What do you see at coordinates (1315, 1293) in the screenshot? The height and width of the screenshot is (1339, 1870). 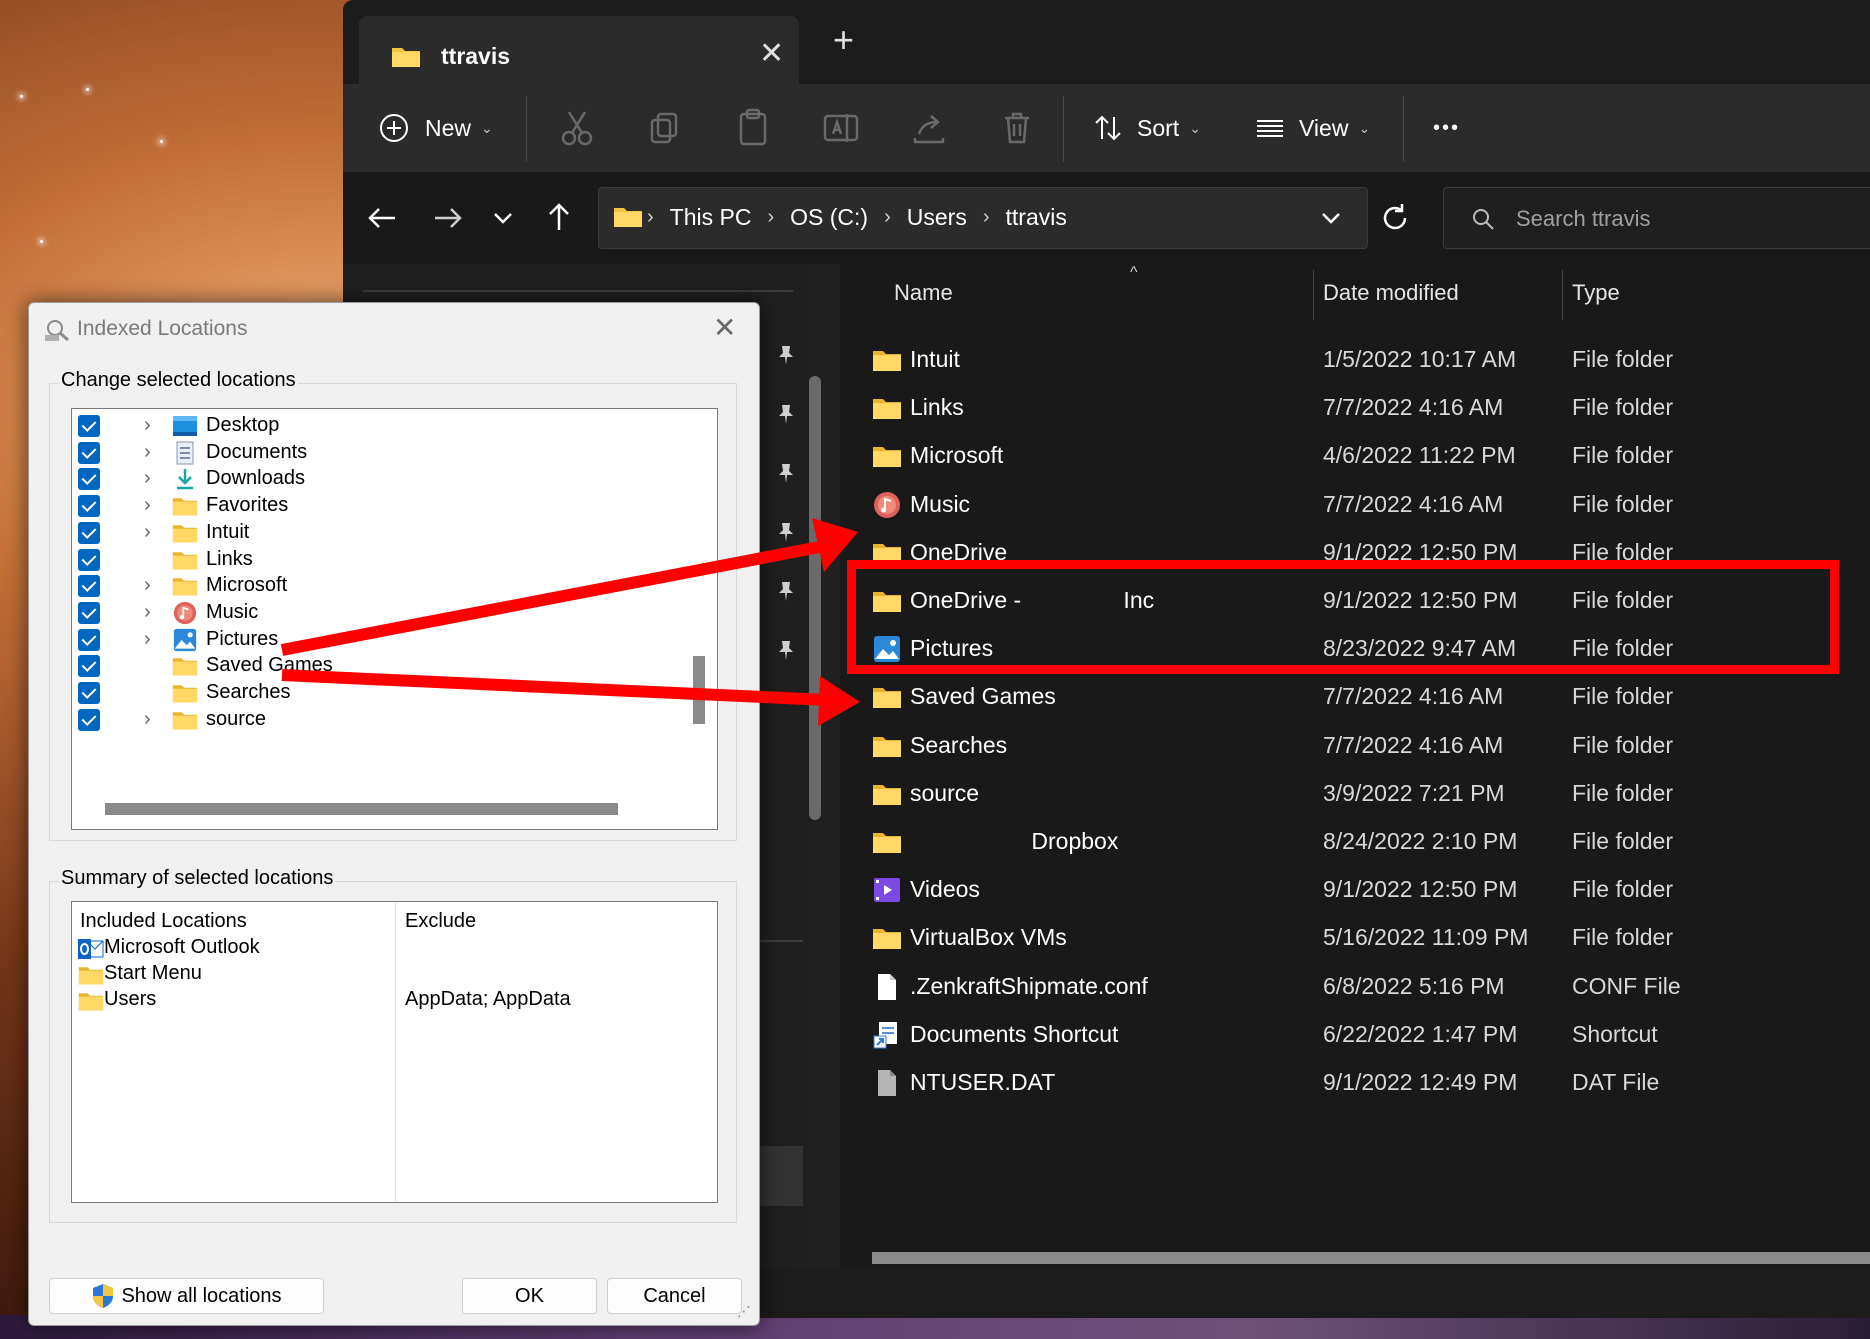 I see `status-bar` at bounding box center [1315, 1293].